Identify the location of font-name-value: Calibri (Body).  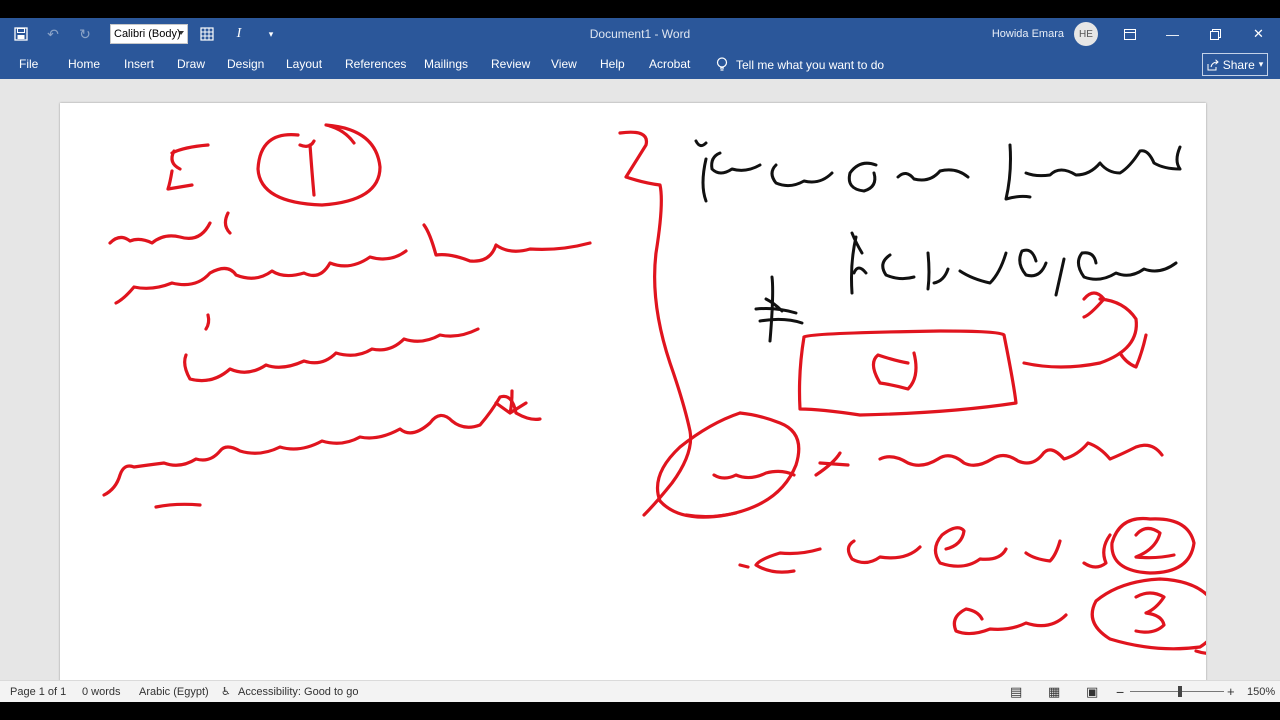
(147, 34).